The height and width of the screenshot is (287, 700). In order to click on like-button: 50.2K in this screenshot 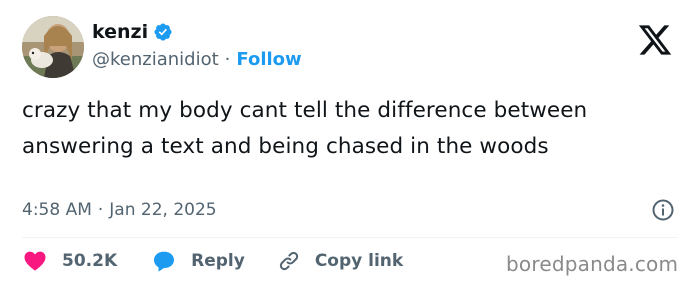, I will do `click(69, 261)`.